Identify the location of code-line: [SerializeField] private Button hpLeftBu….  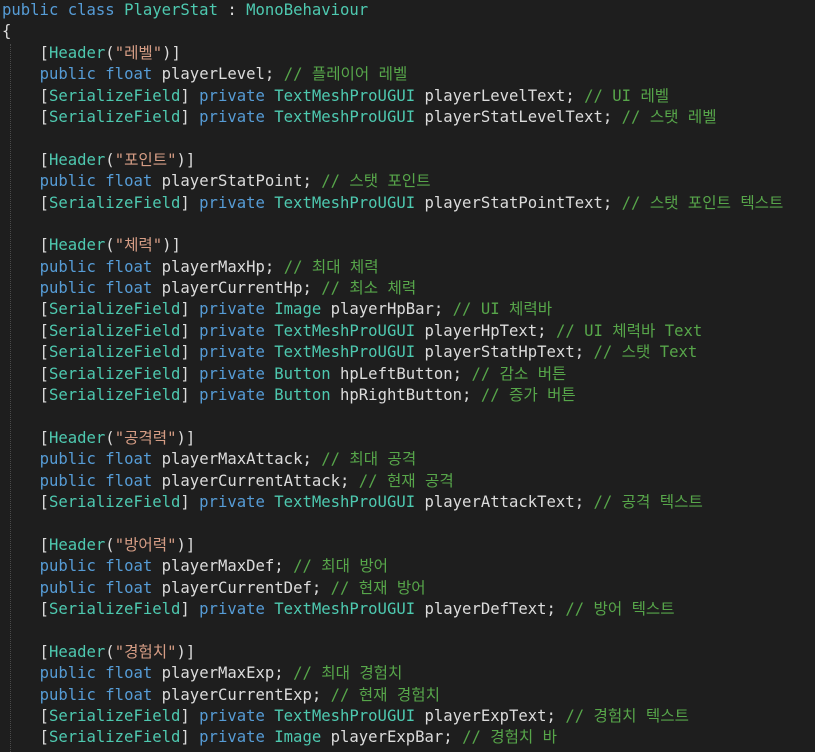
(407, 374).